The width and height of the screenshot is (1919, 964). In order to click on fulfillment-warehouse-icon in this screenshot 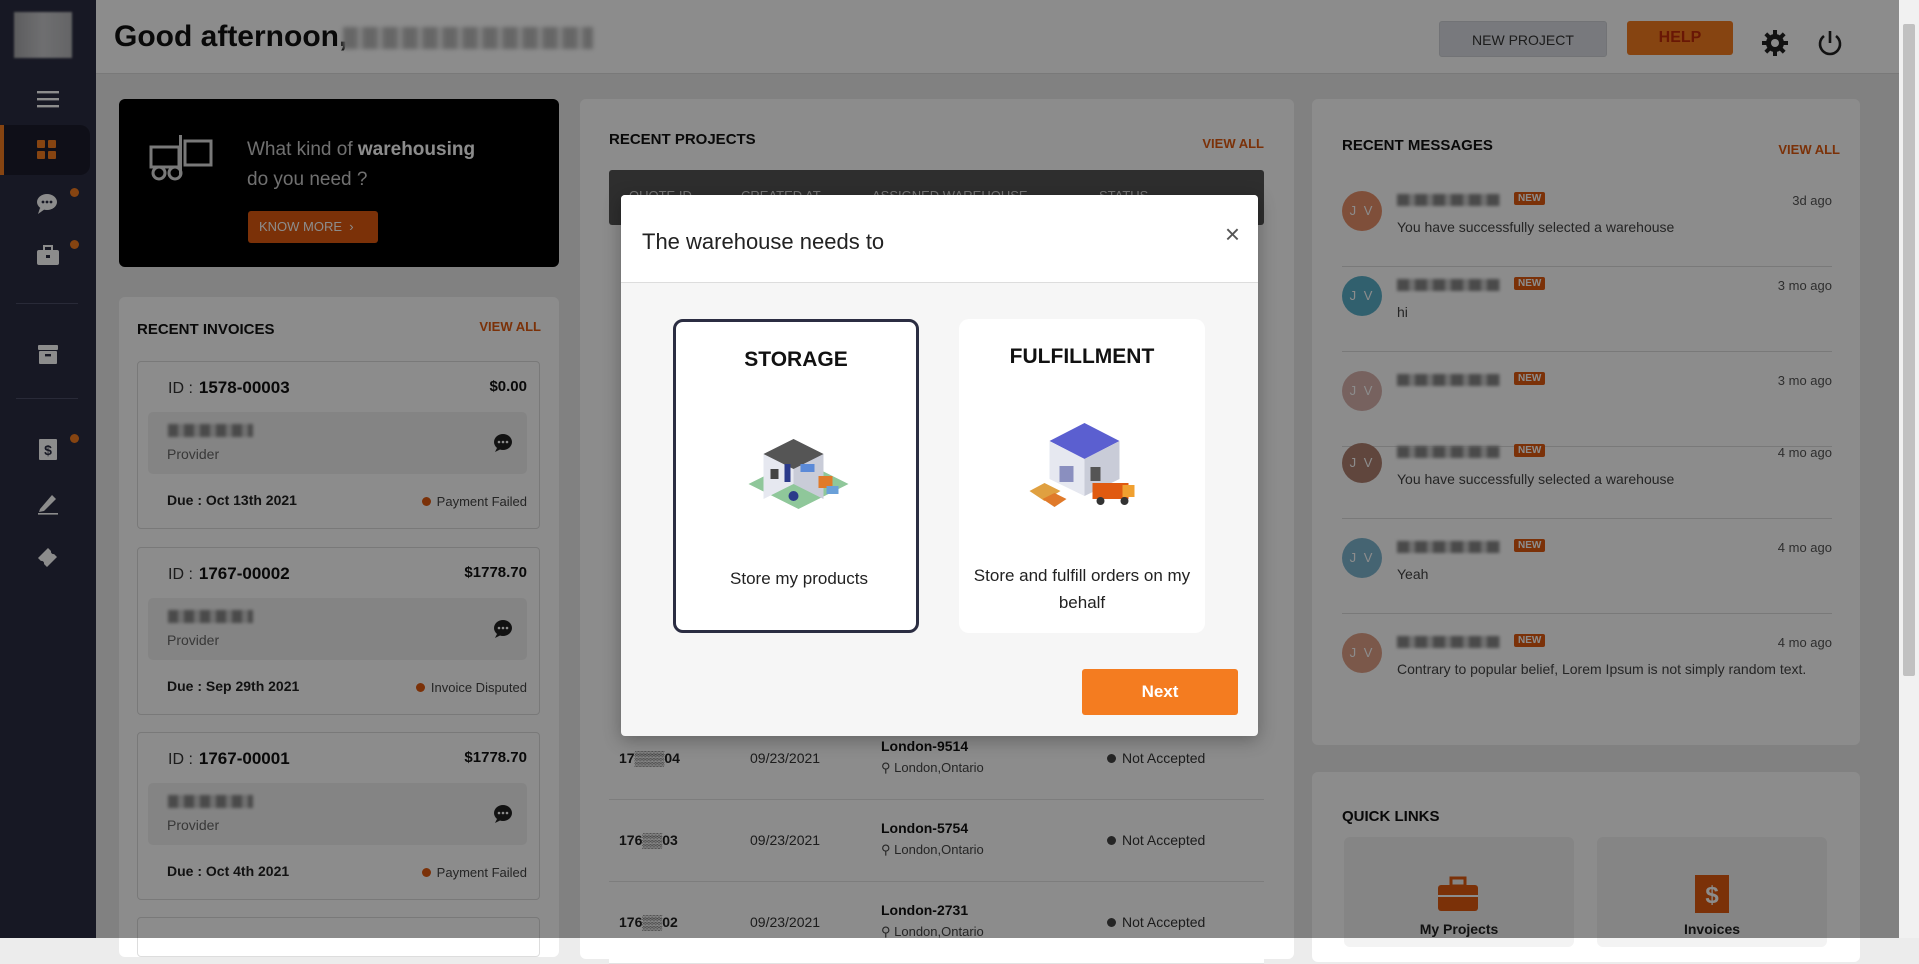, I will do `click(1082, 465)`.